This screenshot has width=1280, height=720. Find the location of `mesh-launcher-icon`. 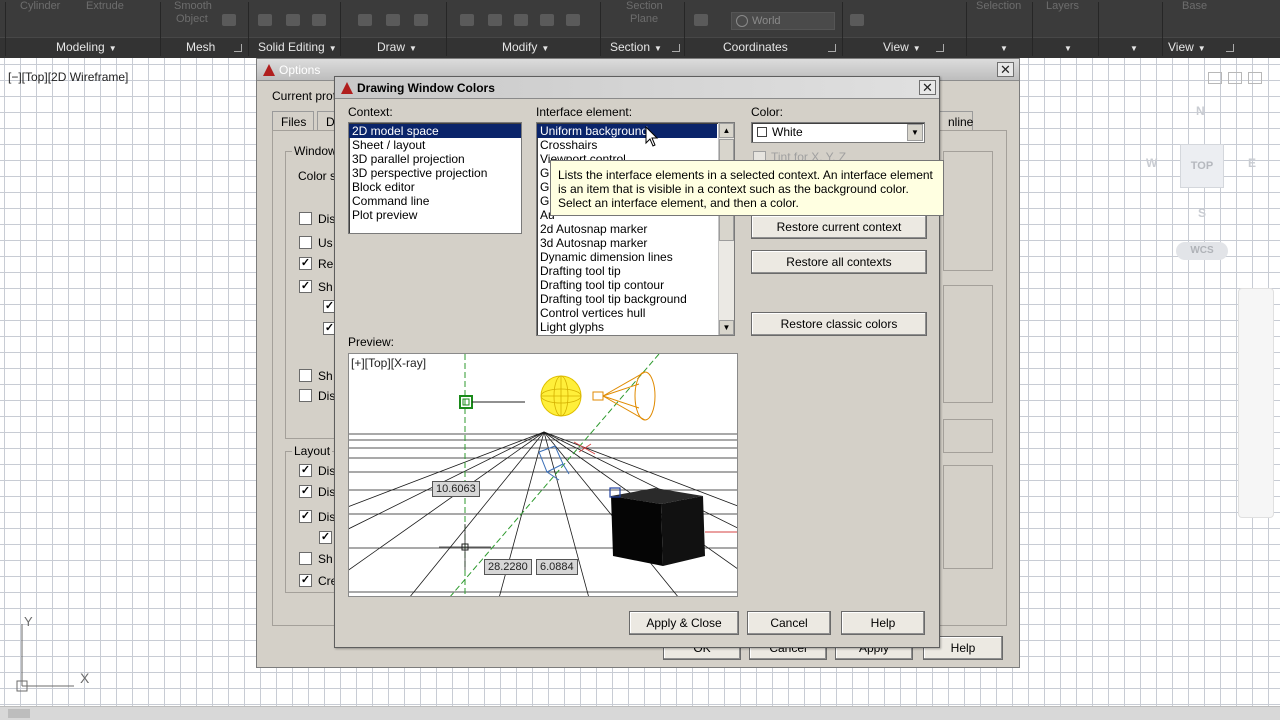

mesh-launcher-icon is located at coordinates (238, 48).